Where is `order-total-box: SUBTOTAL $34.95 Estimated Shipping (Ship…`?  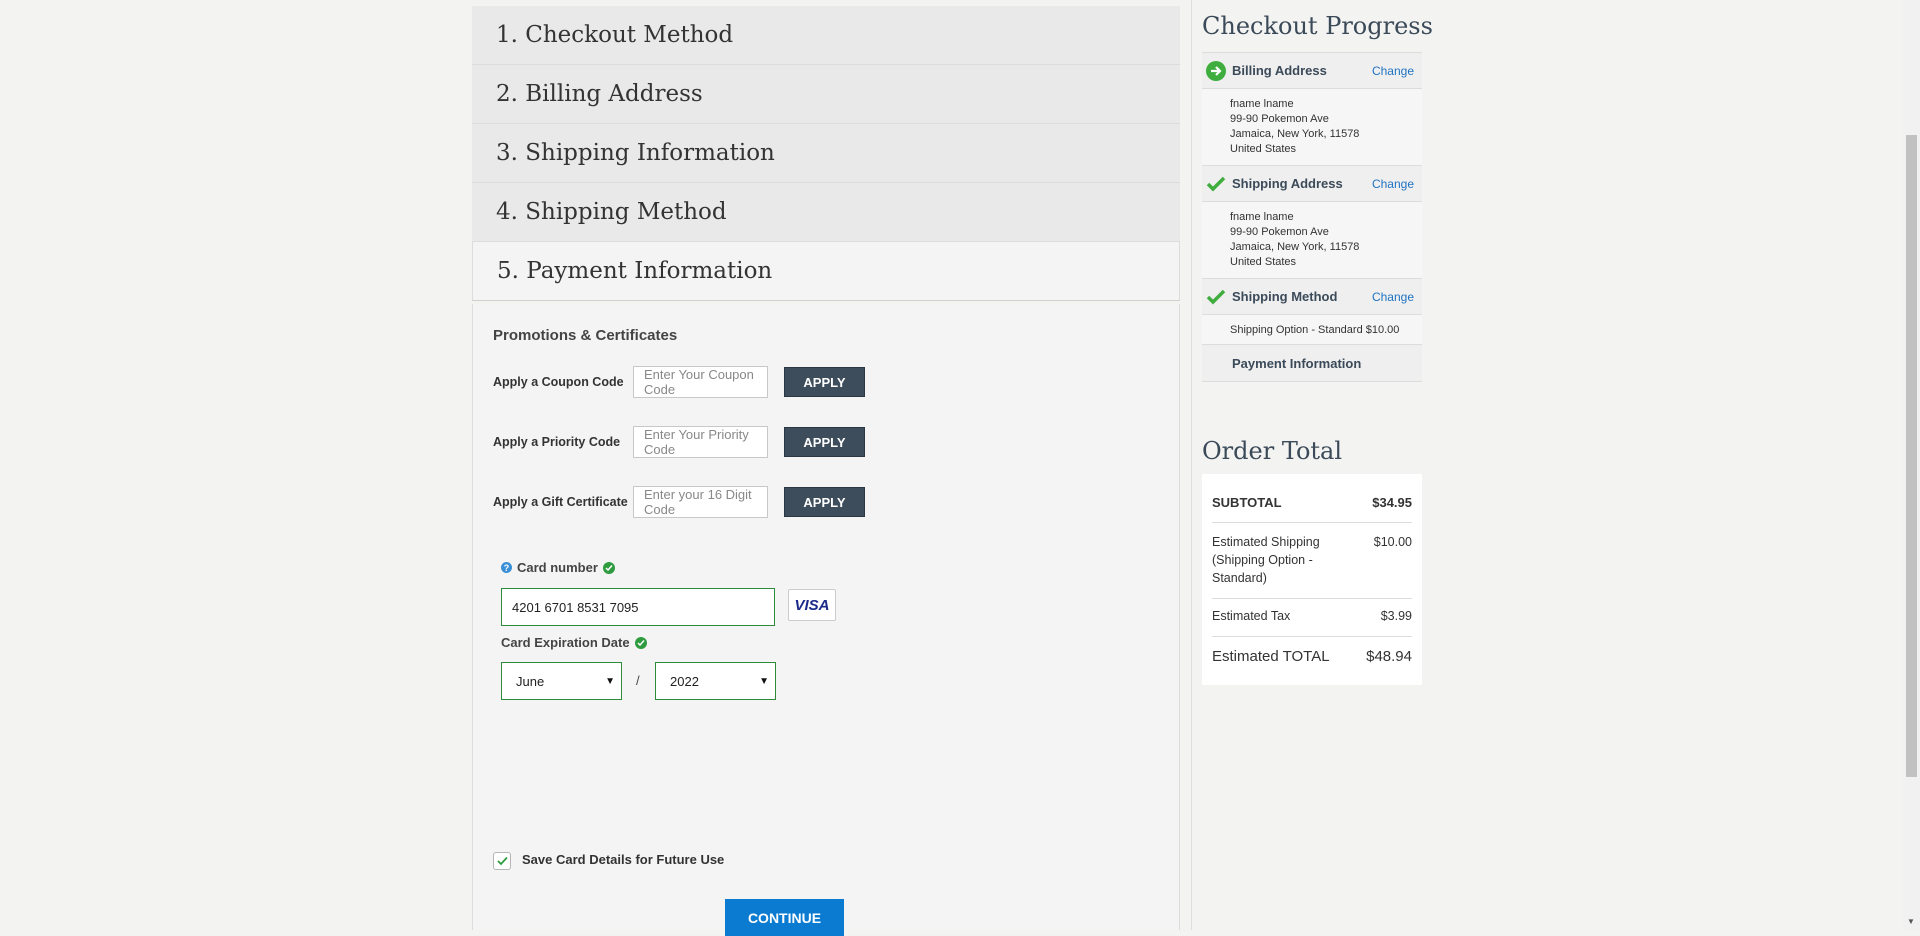 order-total-box: SUBTOTAL $34.95 Estimated Shipping (Ship… is located at coordinates (1312, 579).